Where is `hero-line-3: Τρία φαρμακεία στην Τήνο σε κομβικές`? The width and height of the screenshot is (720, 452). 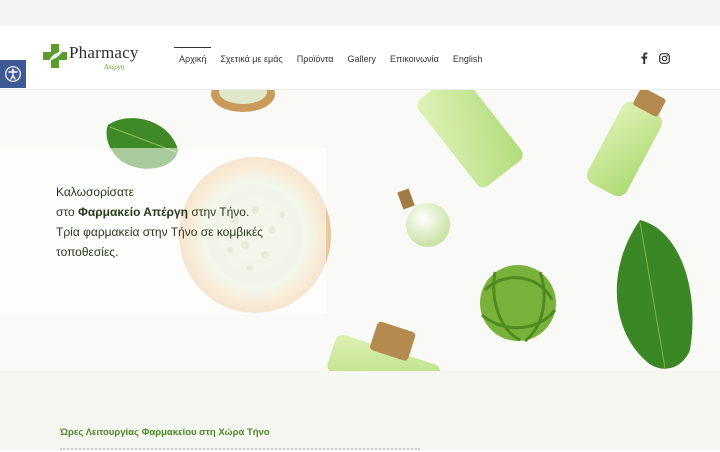 hero-line-3: Τρία φαρμακεία στην Τήνο σε κομβικές is located at coordinates (159, 232).